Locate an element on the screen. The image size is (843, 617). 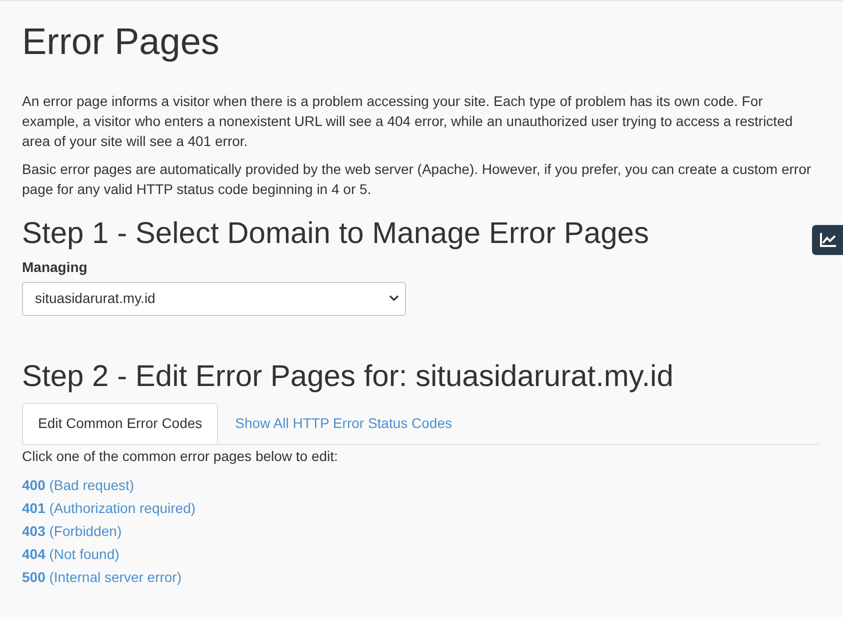
page-title: Error Pages is located at coordinates (121, 42).